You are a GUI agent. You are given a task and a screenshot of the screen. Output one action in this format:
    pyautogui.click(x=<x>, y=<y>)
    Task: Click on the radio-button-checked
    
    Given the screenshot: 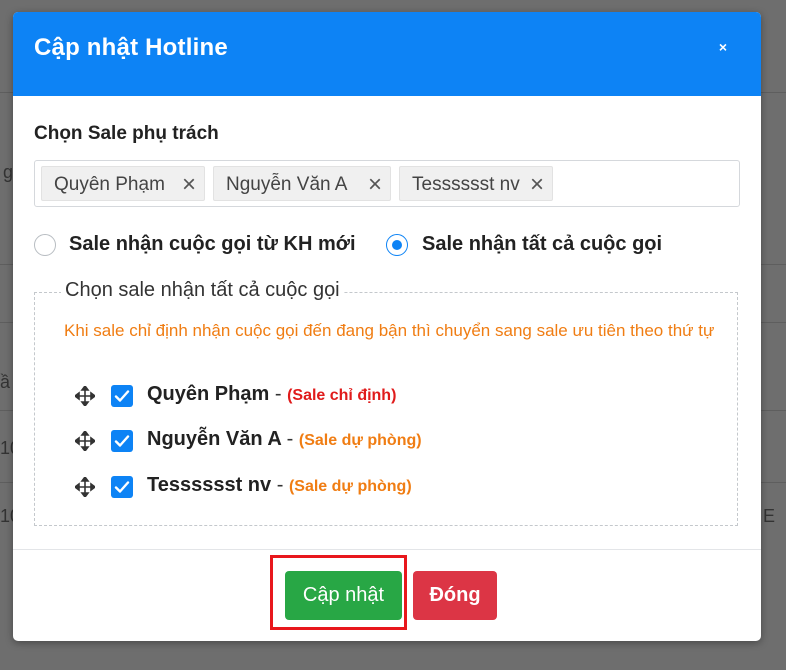 What is the action you would take?
    pyautogui.click(x=397, y=245)
    